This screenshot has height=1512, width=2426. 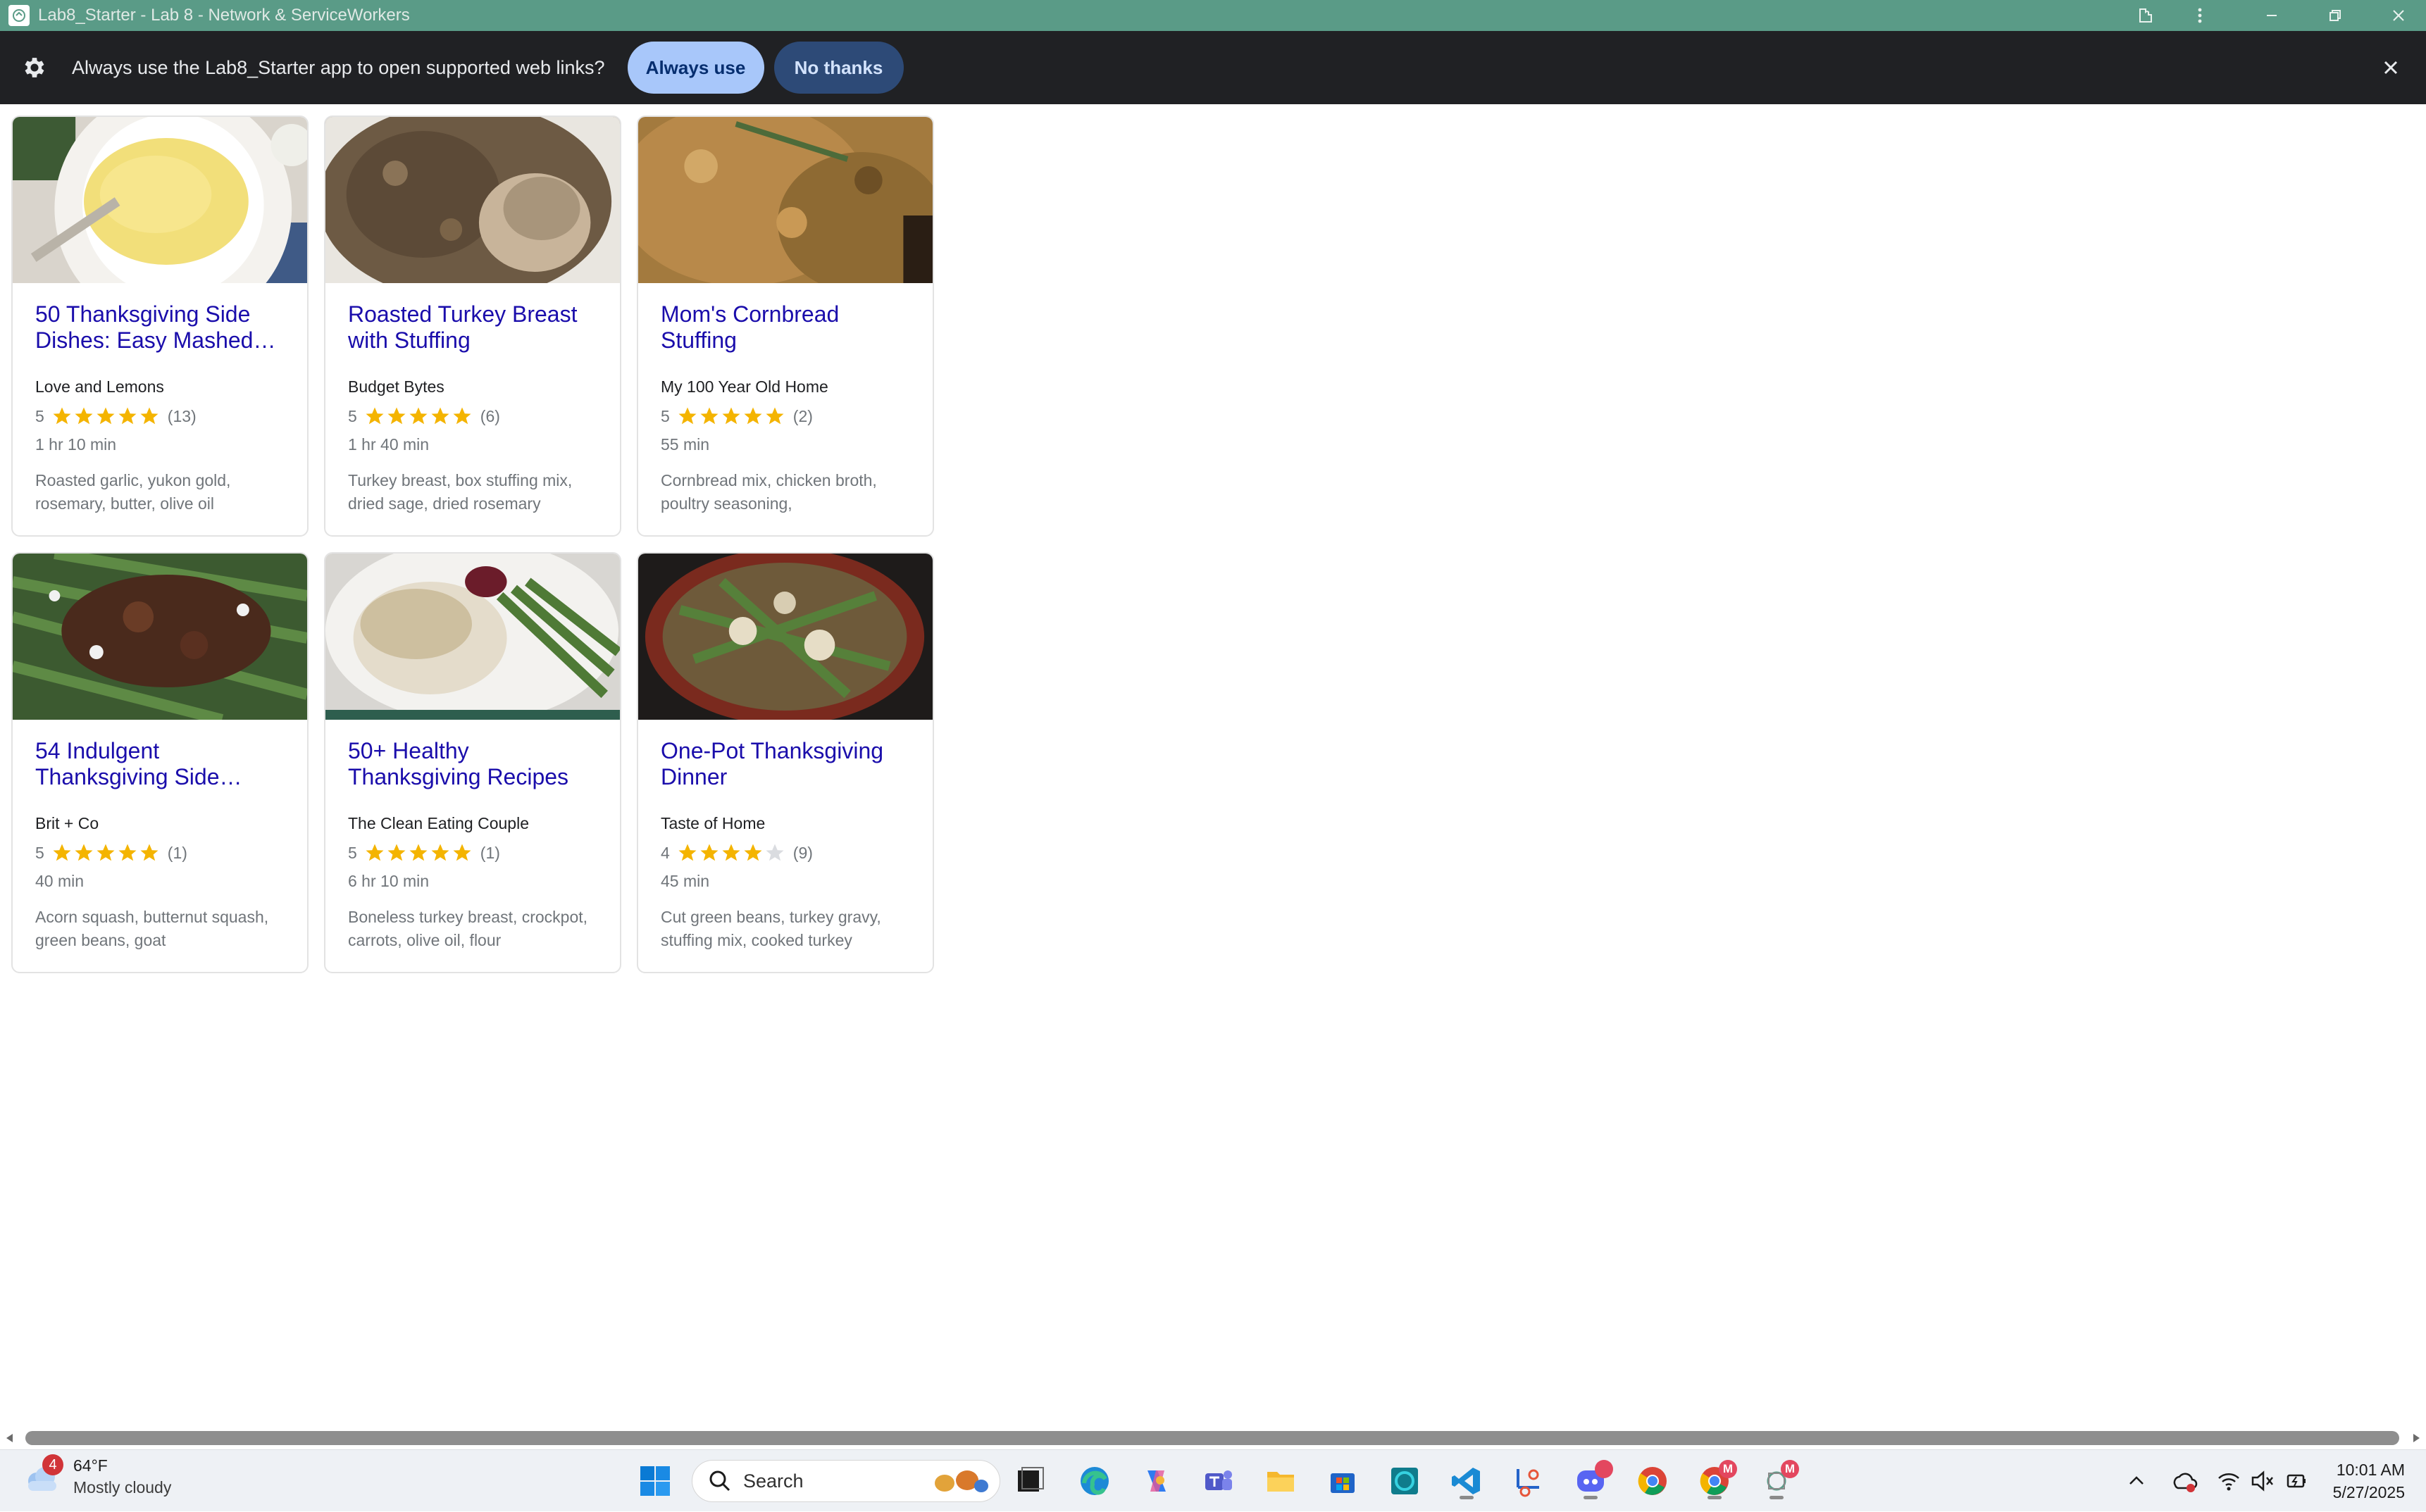 What do you see at coordinates (2335, 15) in the screenshot?
I see `restore-icon` at bounding box center [2335, 15].